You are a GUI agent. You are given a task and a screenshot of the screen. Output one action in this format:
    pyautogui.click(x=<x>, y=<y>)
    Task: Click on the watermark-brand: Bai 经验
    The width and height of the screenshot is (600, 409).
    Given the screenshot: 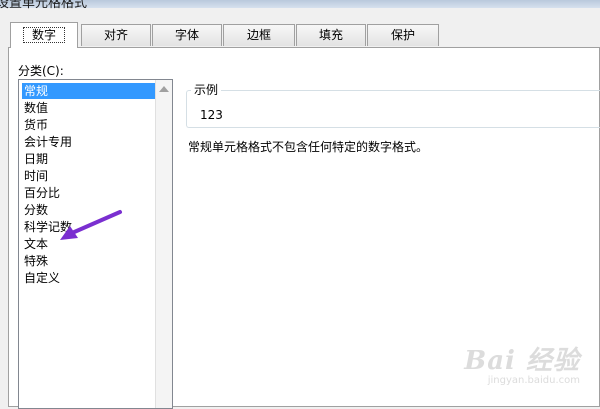 What is the action you would take?
    pyautogui.click(x=522, y=361)
    